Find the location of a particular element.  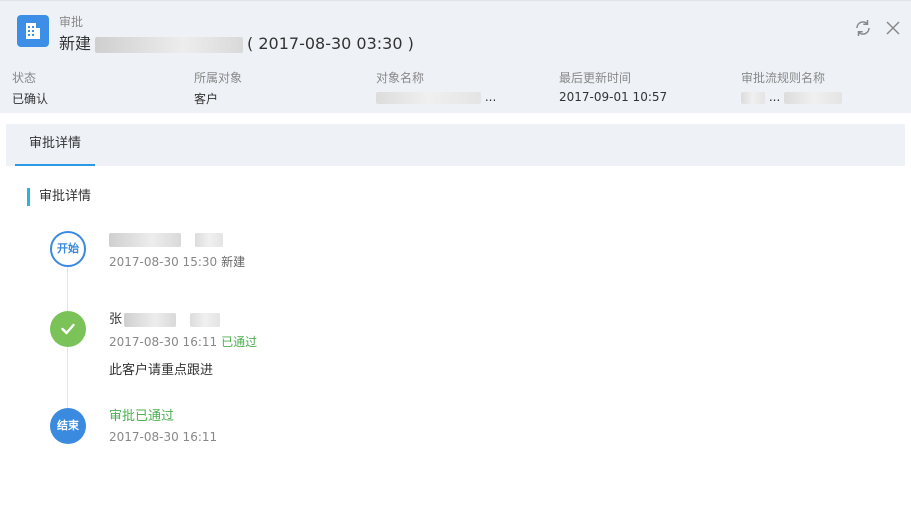

submitter-name is located at coordinates (177, 240).